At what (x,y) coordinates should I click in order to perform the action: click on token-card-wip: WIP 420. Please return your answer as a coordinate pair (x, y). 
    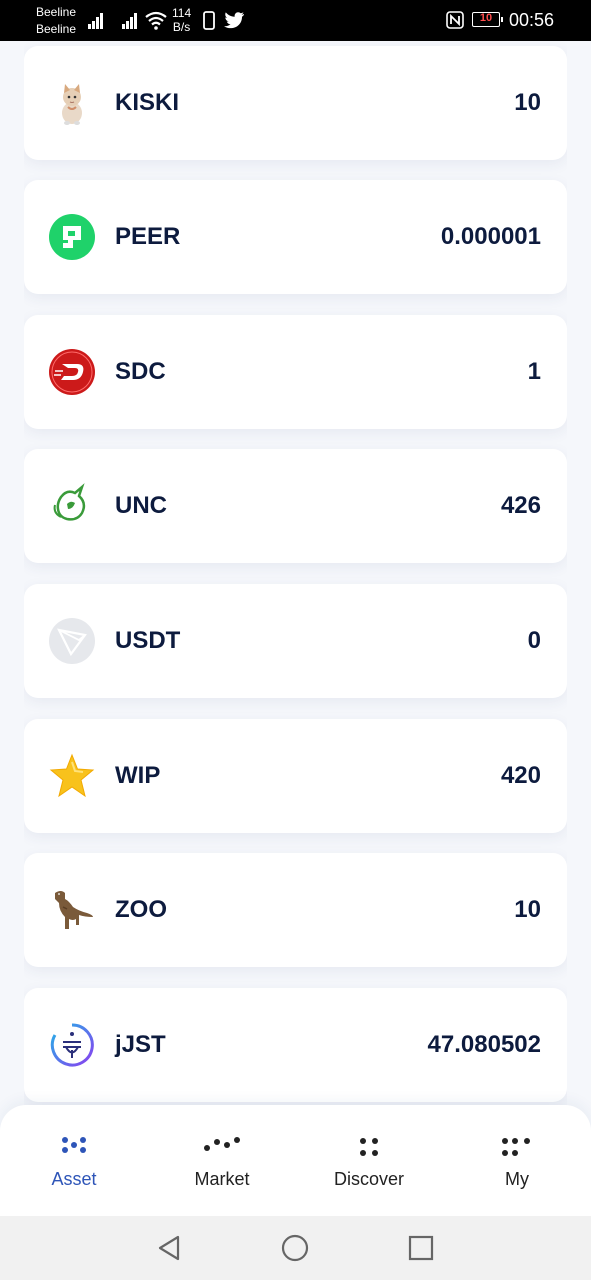
    Looking at the image, I should click on (295, 776).